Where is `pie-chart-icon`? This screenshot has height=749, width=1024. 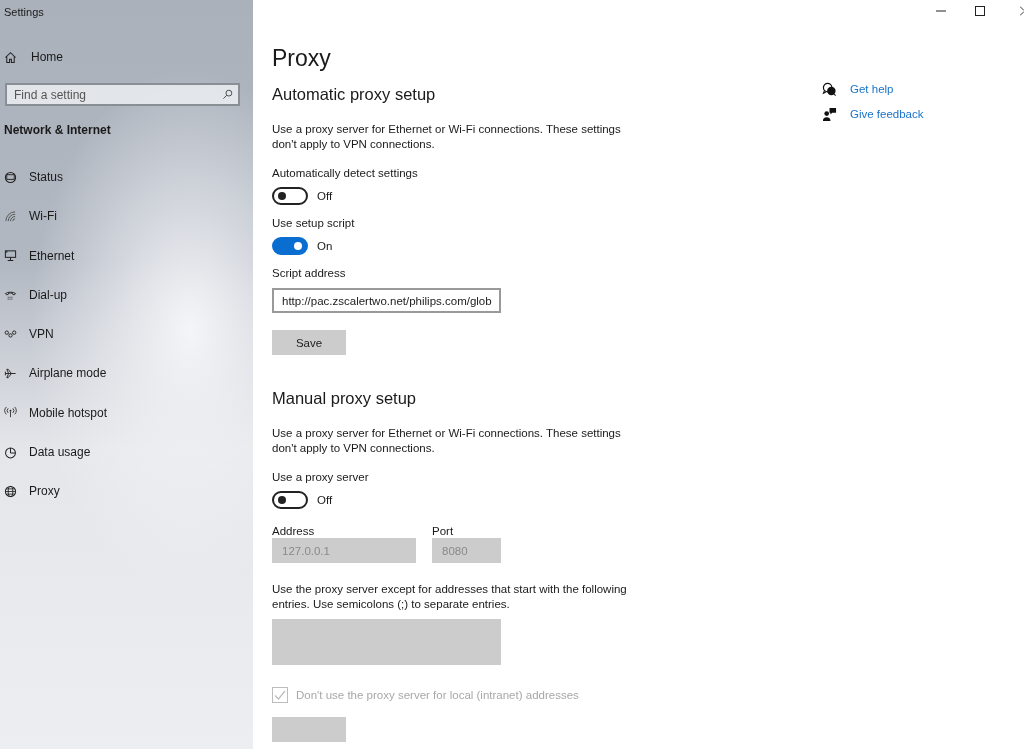
pie-chart-icon is located at coordinates (10, 452).